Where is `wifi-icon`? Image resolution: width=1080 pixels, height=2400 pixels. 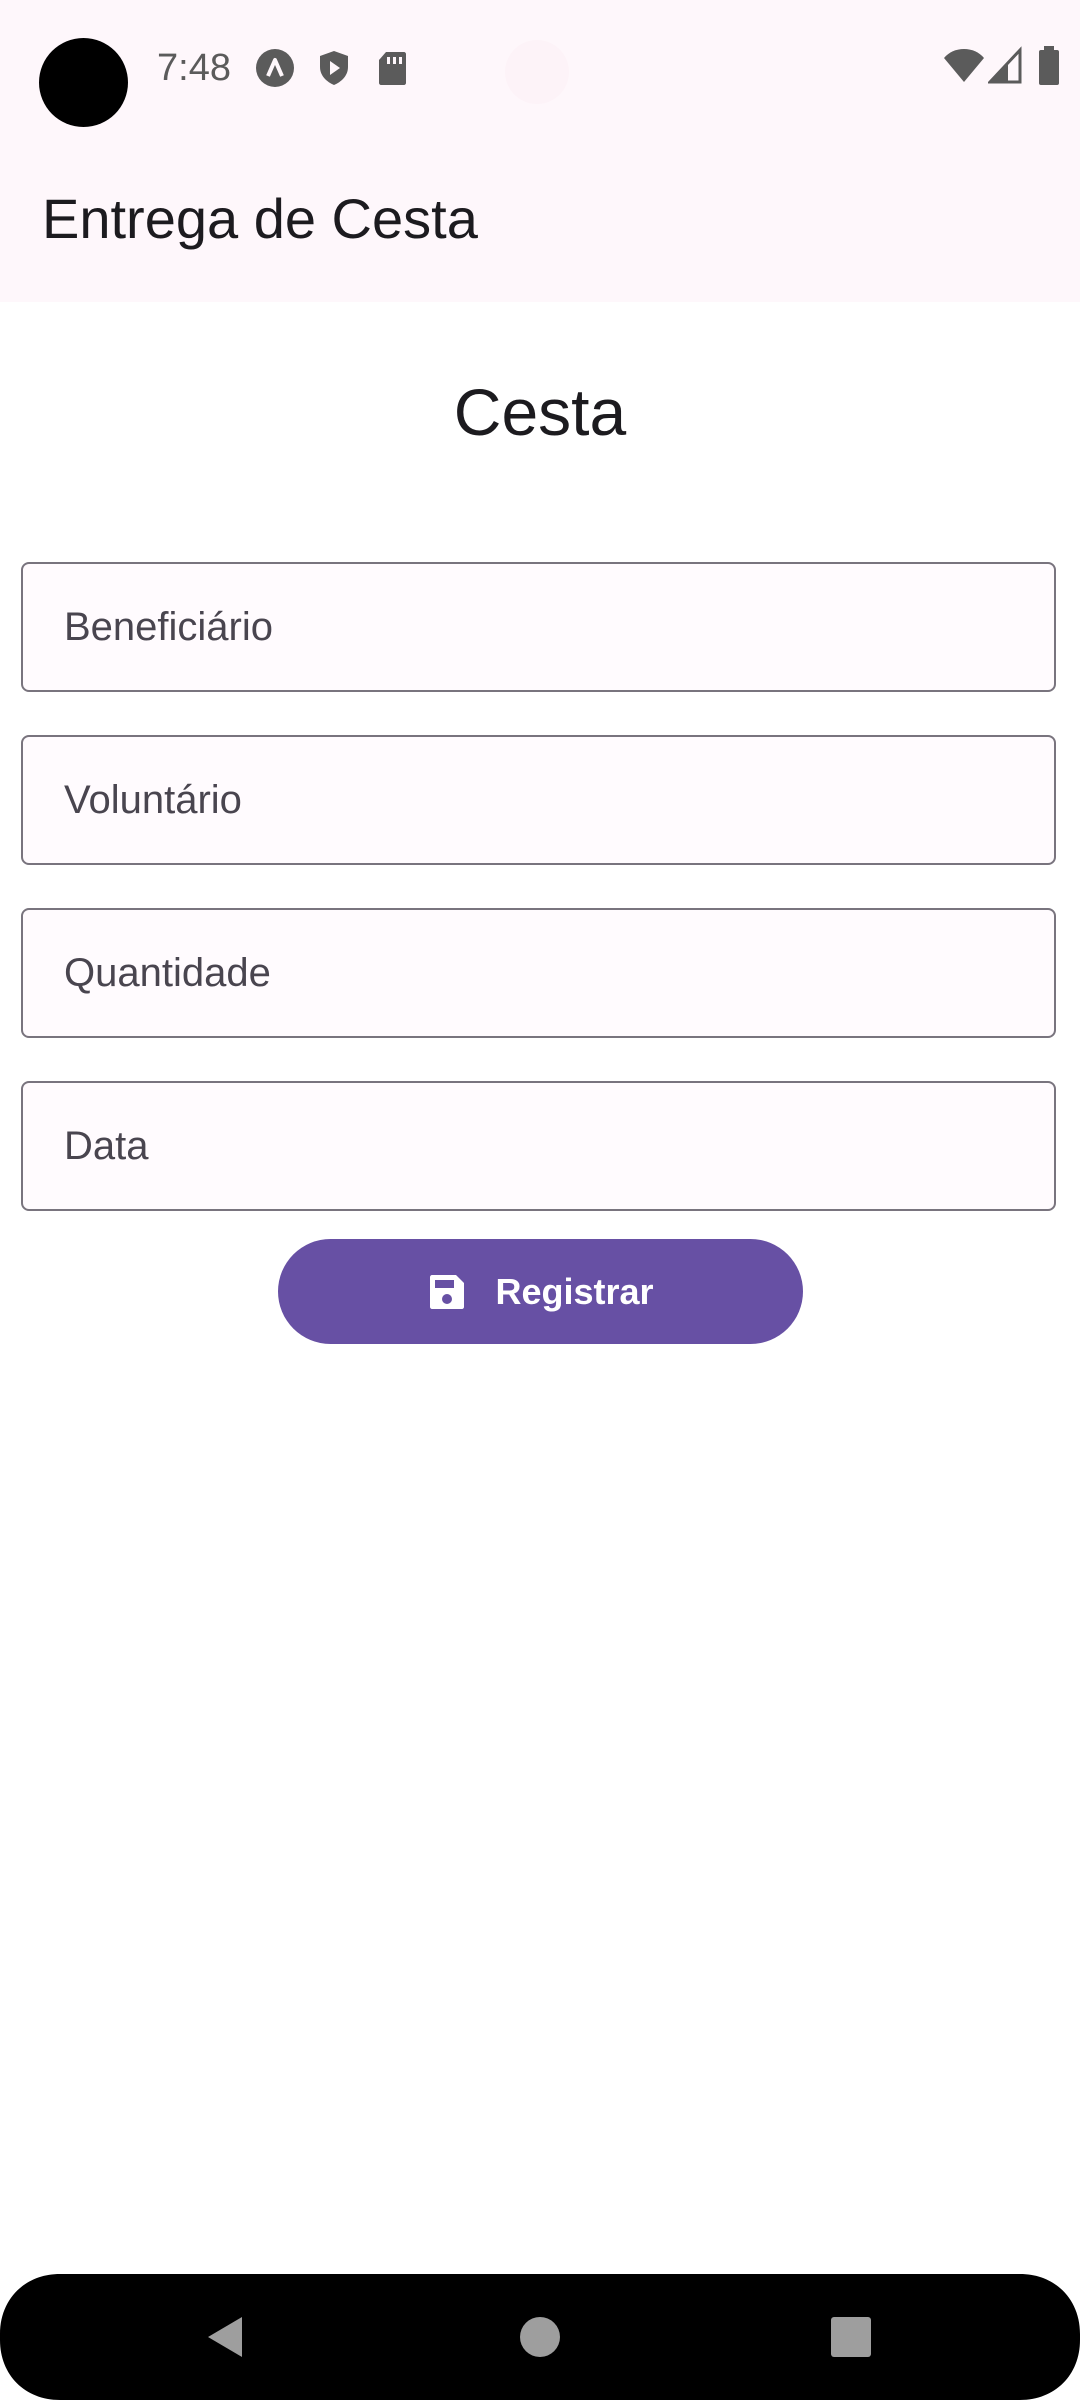
wifi-icon is located at coordinates (964, 65).